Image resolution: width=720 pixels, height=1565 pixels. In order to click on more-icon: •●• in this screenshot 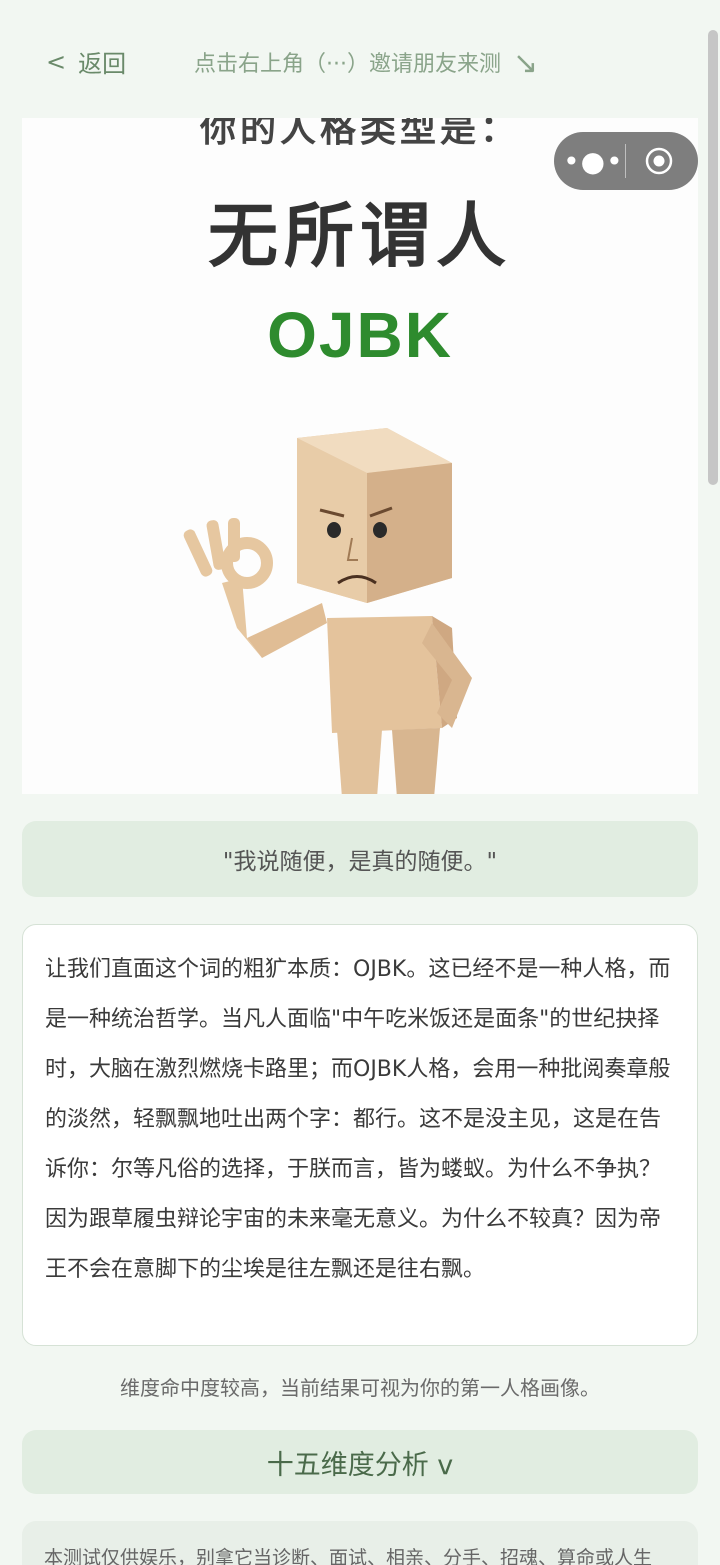, I will do `click(593, 161)`.